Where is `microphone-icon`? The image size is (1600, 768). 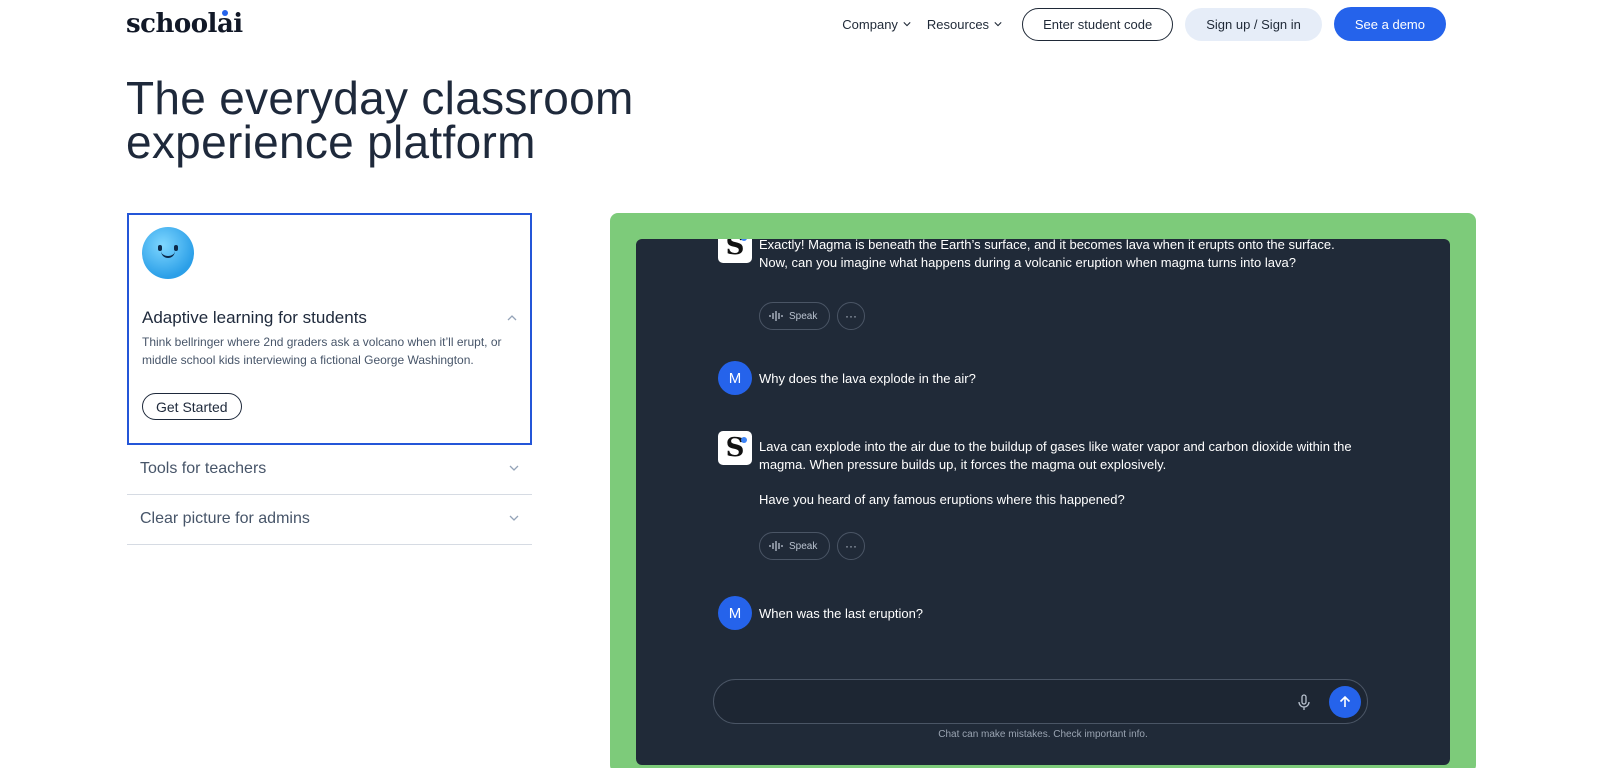 microphone-icon is located at coordinates (1304, 702).